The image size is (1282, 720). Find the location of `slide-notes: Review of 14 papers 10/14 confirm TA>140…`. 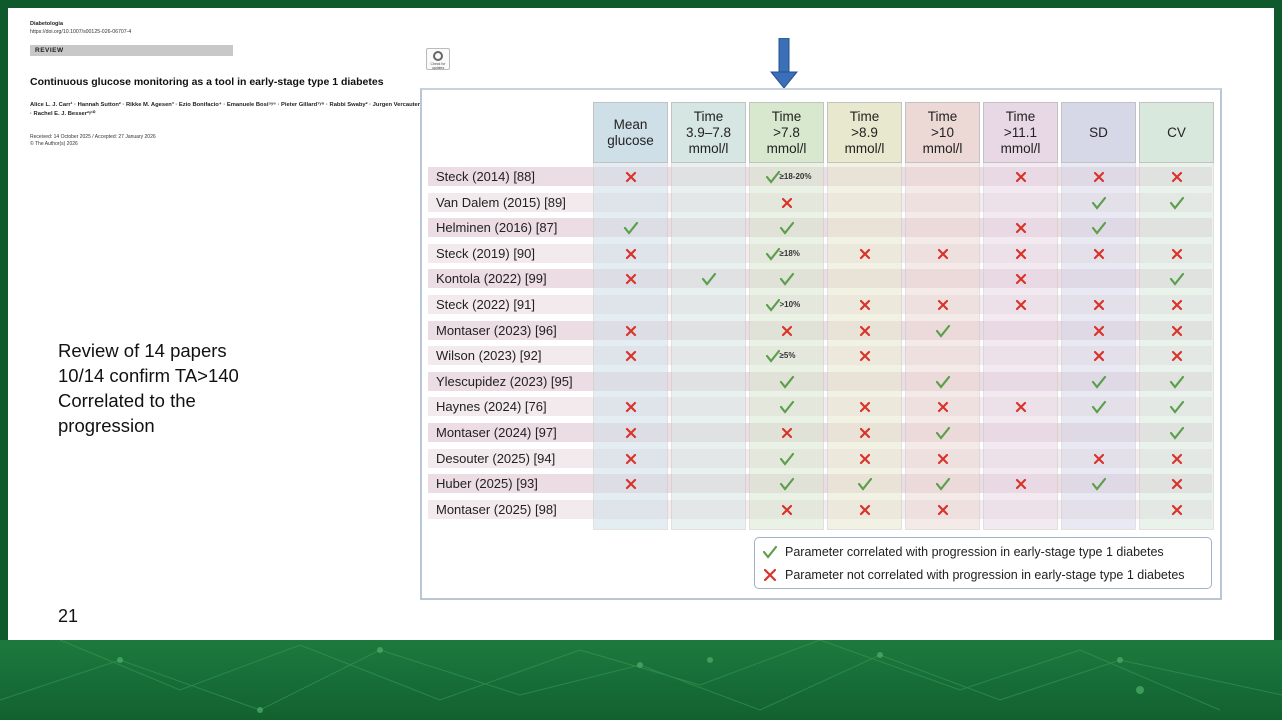

slide-notes: Review of 14 papers 10/14 confirm TA>140… is located at coordinates (148, 388).